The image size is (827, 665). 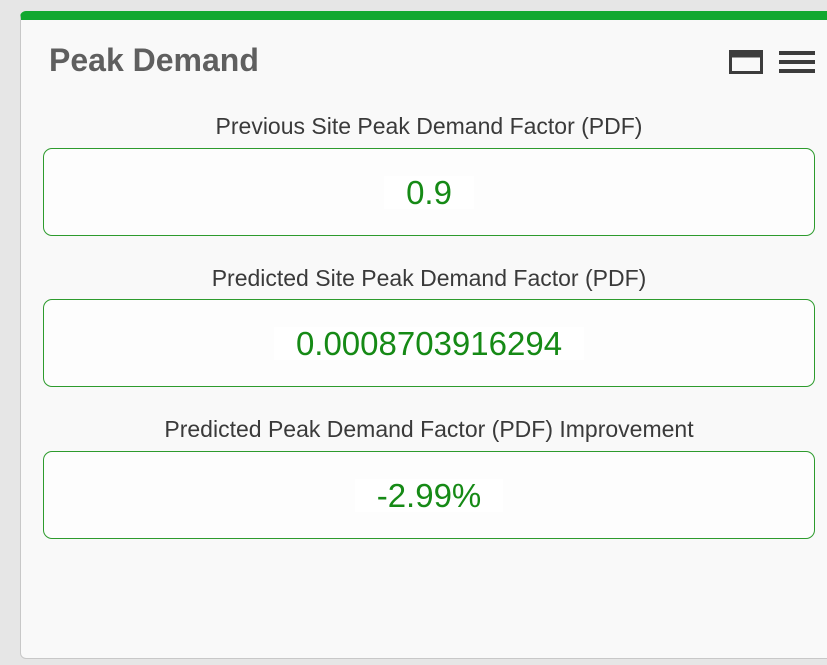 I want to click on previous-pdf-value: 0.9, so click(x=429, y=192).